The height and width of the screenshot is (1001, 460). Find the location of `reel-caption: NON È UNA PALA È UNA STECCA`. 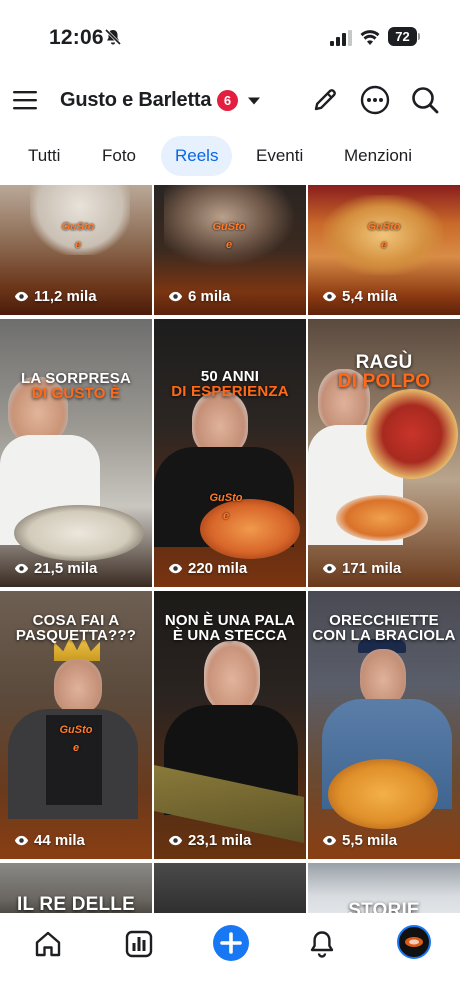

reel-caption: NON È UNA PALA È UNA STECCA is located at coordinates (230, 628).